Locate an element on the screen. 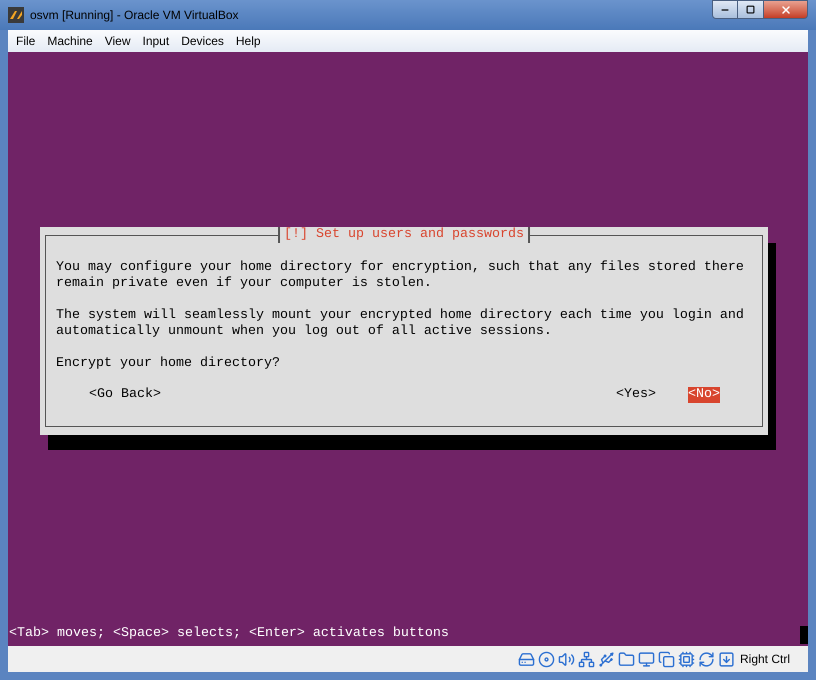 Image resolution: width=816 pixels, height=680 pixels. monitor-icon is located at coordinates (646, 659).